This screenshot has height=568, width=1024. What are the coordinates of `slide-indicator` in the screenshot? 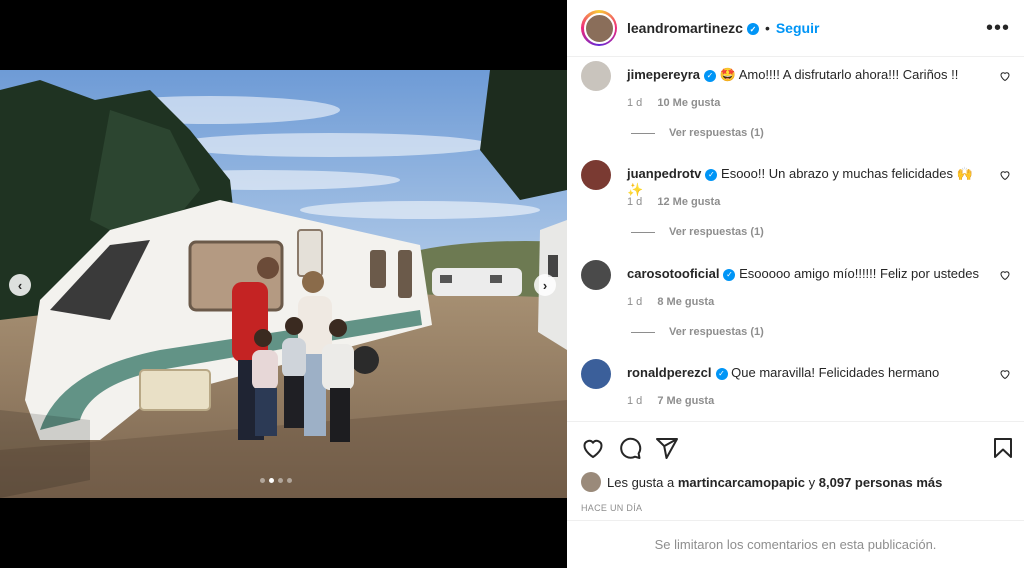 It's located at (276, 480).